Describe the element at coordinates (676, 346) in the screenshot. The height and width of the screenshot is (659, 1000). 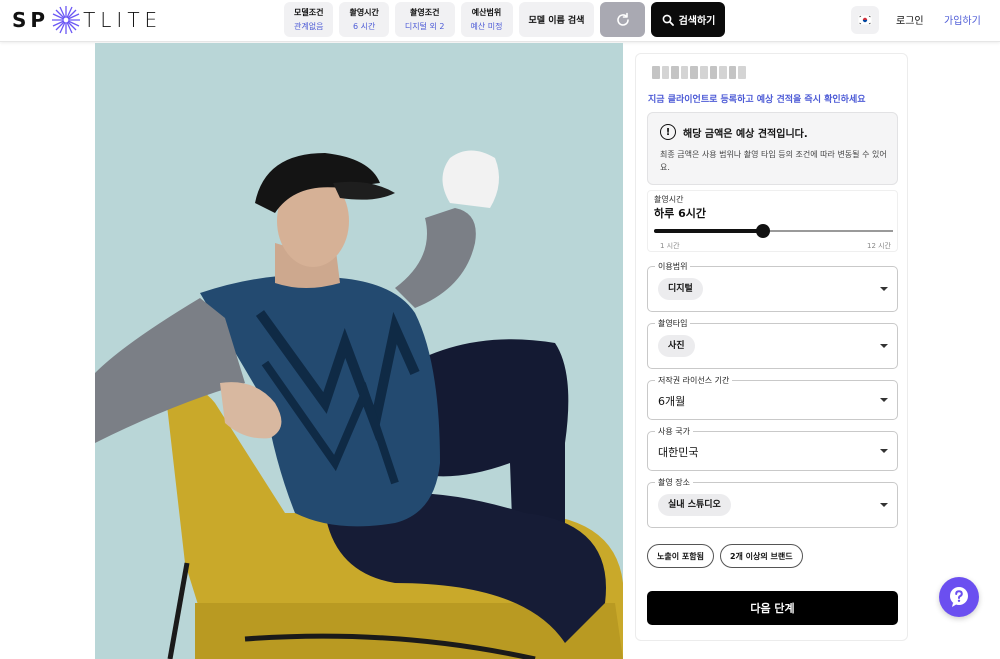
I see `selected-chip: 사진` at that location.